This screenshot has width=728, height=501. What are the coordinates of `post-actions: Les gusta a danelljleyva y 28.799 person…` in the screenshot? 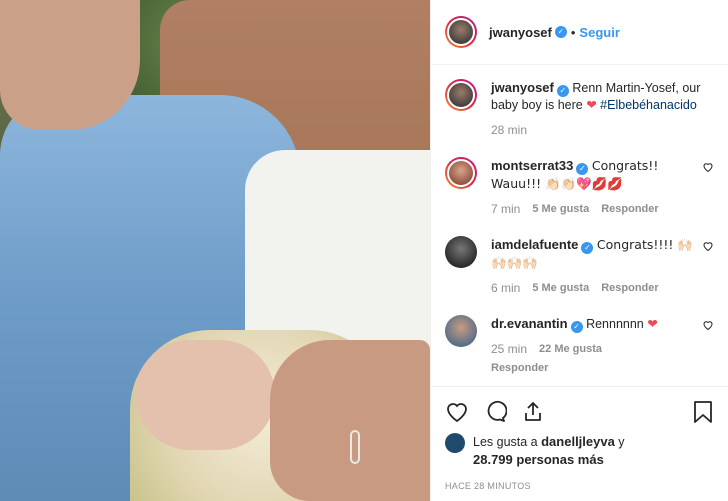 It's located at (579, 443).